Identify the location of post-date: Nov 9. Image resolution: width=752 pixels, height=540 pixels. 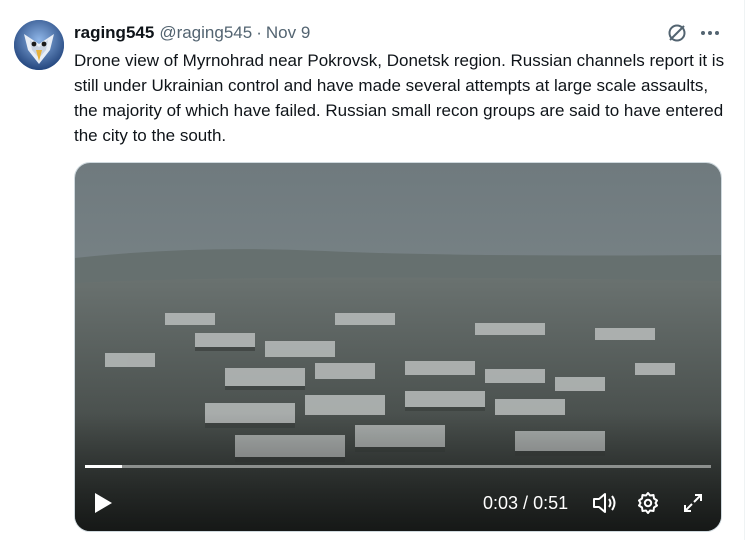
(288, 33).